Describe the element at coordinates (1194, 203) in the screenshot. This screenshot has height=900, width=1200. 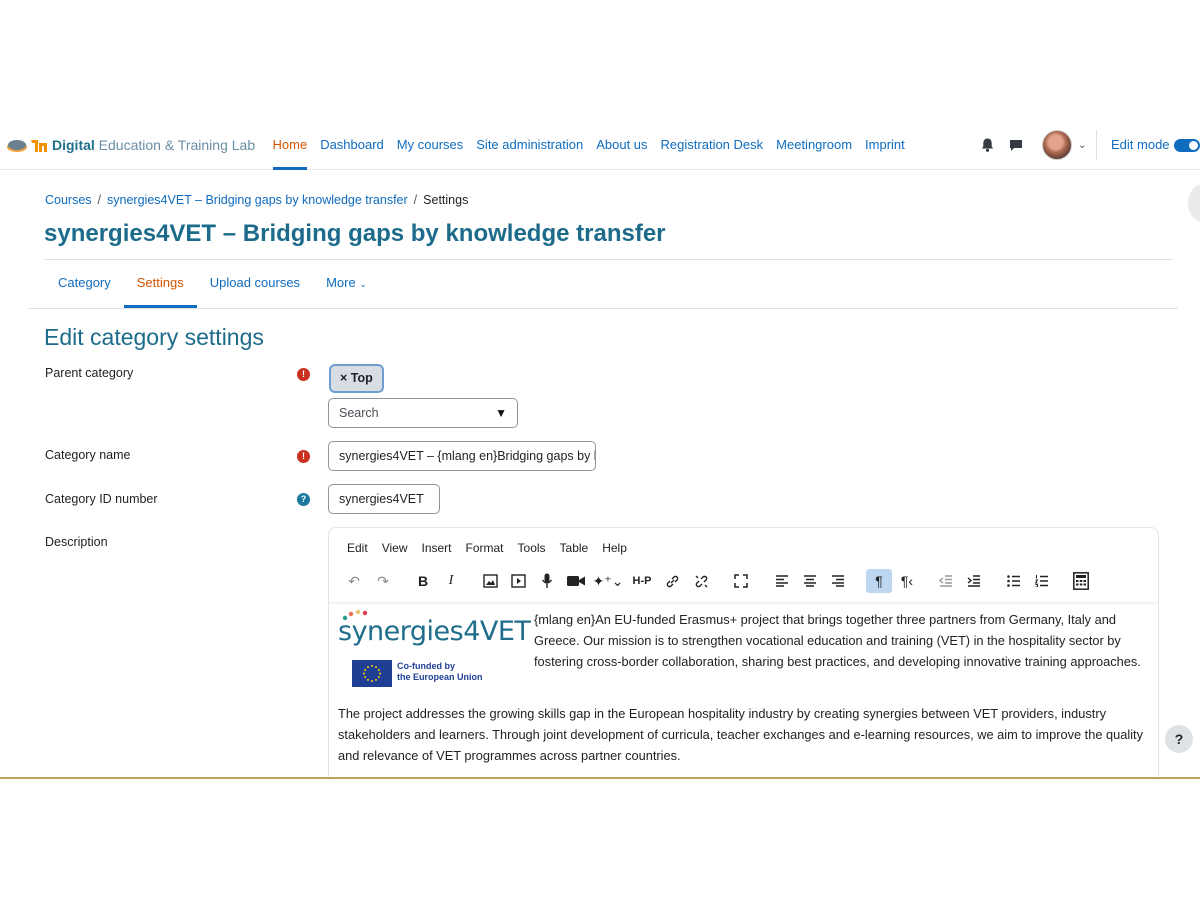
I see `drawer-toggle-button` at that location.